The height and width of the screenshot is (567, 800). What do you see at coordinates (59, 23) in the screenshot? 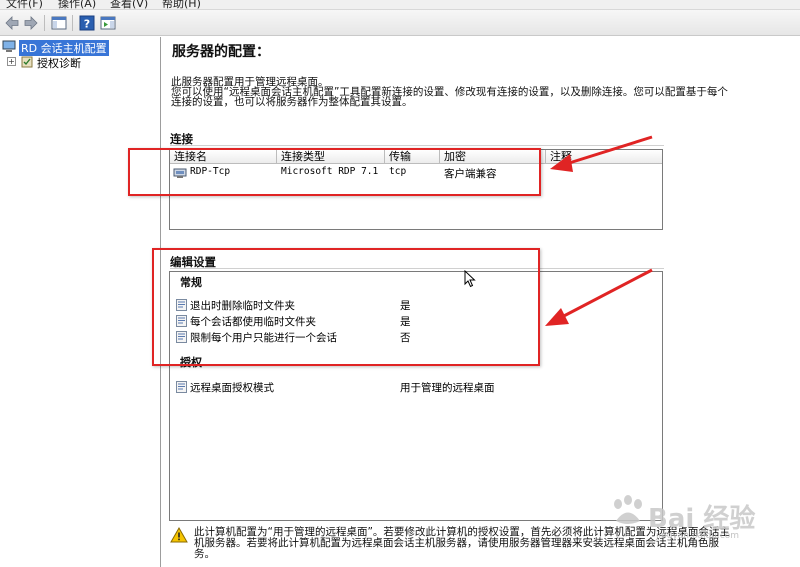
I see `console-tree-icon` at bounding box center [59, 23].